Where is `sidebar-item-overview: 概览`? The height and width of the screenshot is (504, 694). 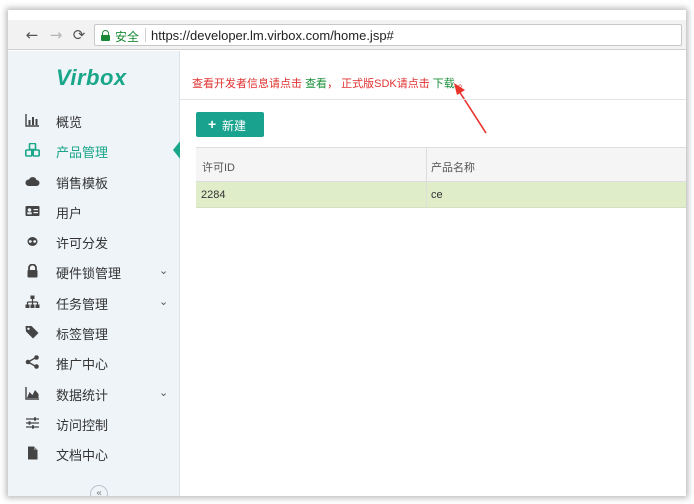
sidebar-item-overview: 概览 is located at coordinates (94, 120).